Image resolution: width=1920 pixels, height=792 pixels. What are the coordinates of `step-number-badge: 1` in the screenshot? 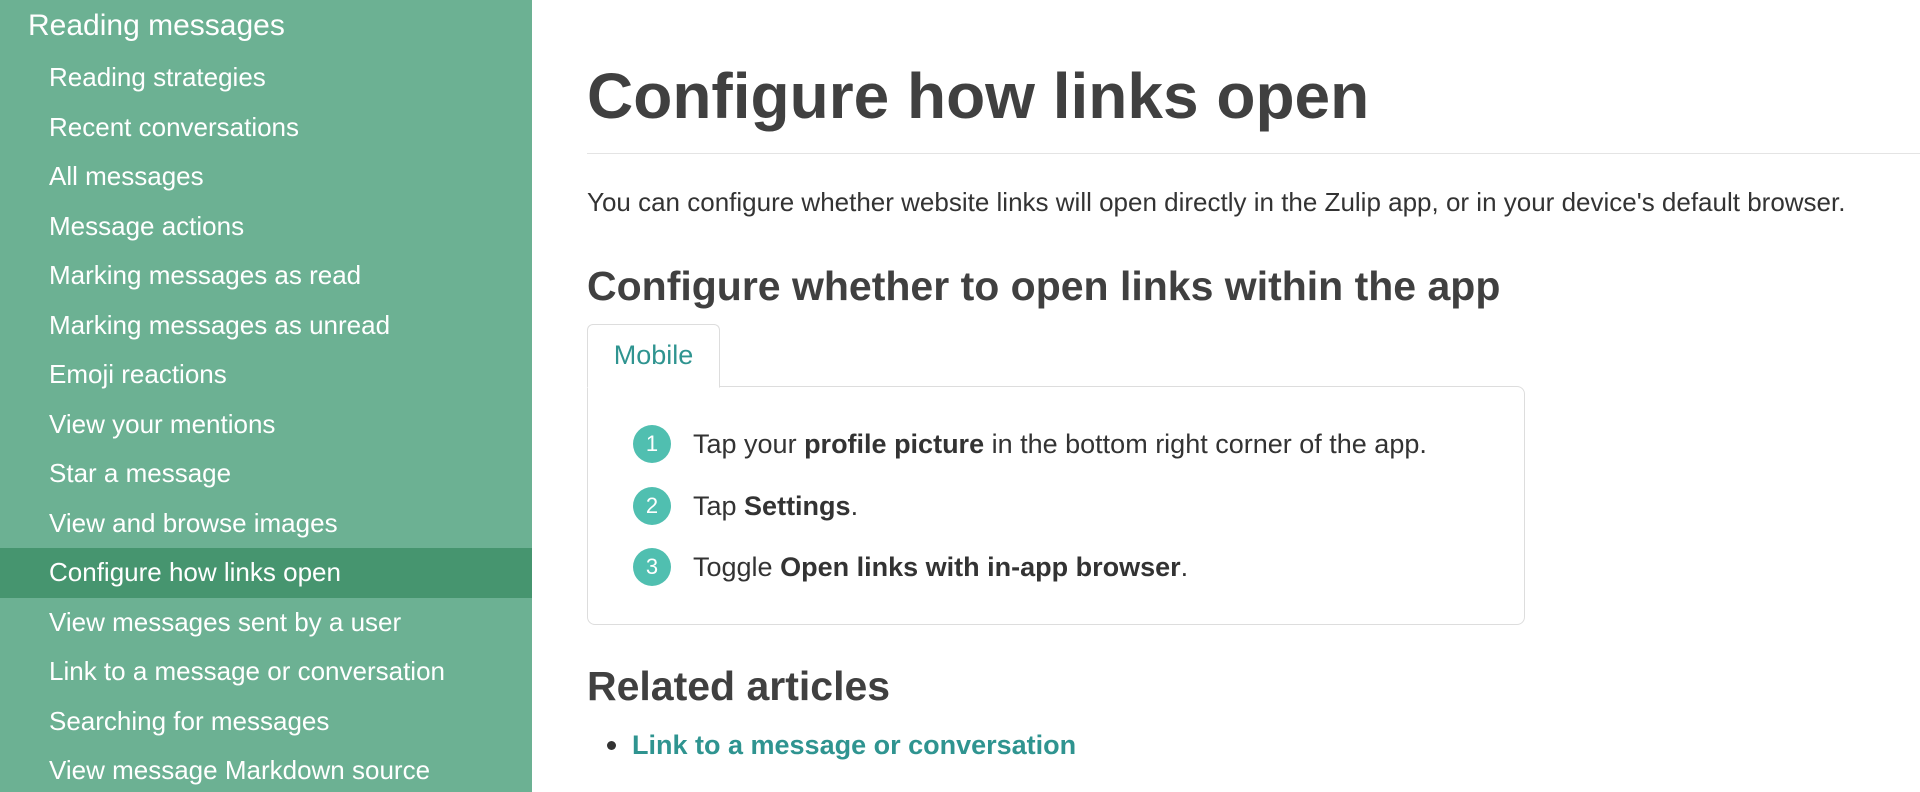 It's located at (652, 444).